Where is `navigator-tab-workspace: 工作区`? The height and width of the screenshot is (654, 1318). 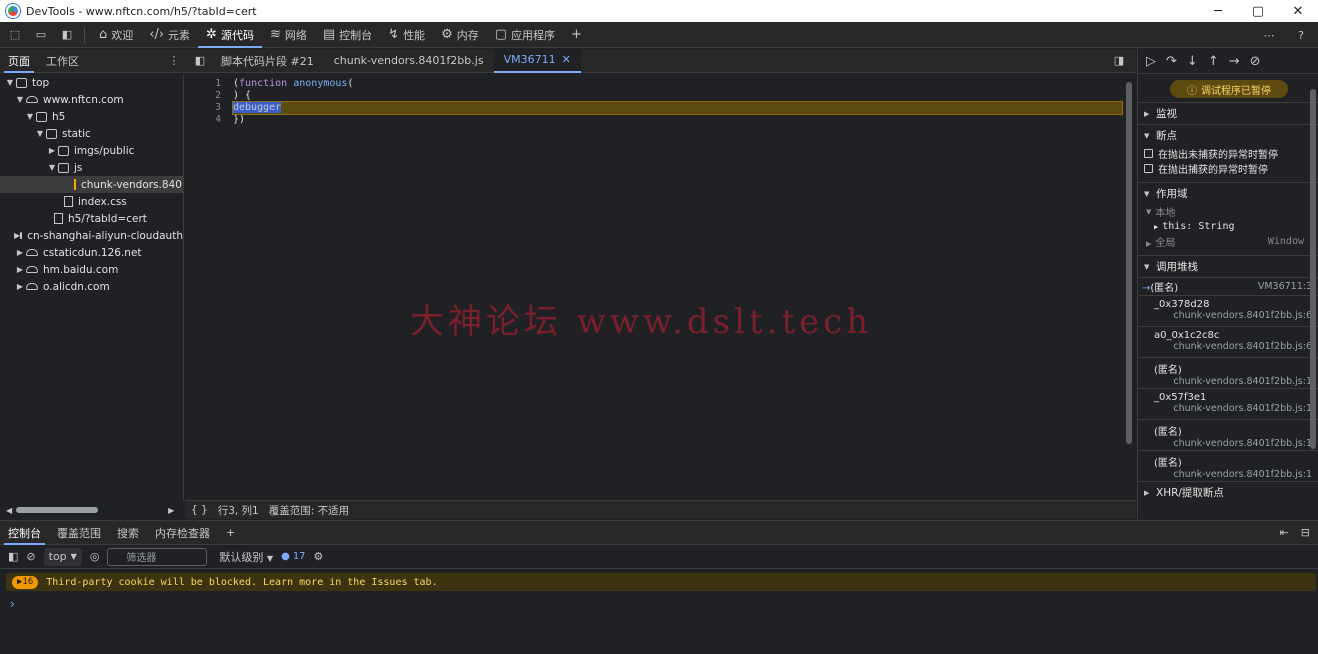 navigator-tab-workspace: 工作区 is located at coordinates (62, 61).